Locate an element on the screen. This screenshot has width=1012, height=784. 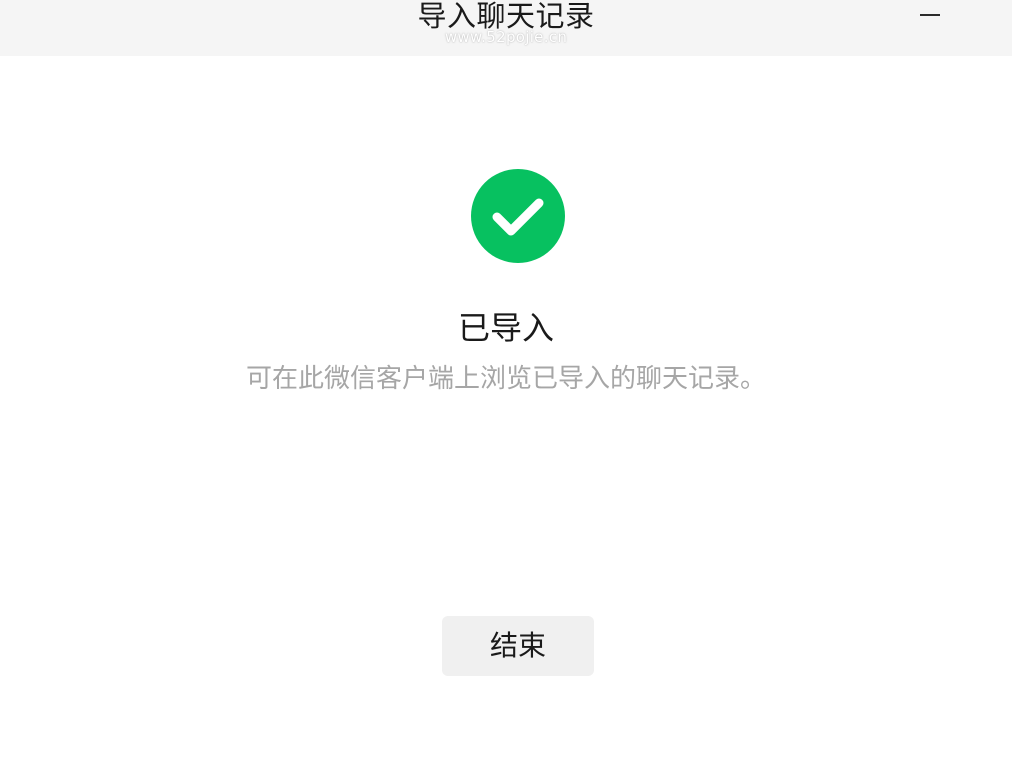
check-circle-background is located at coordinates (518, 216).